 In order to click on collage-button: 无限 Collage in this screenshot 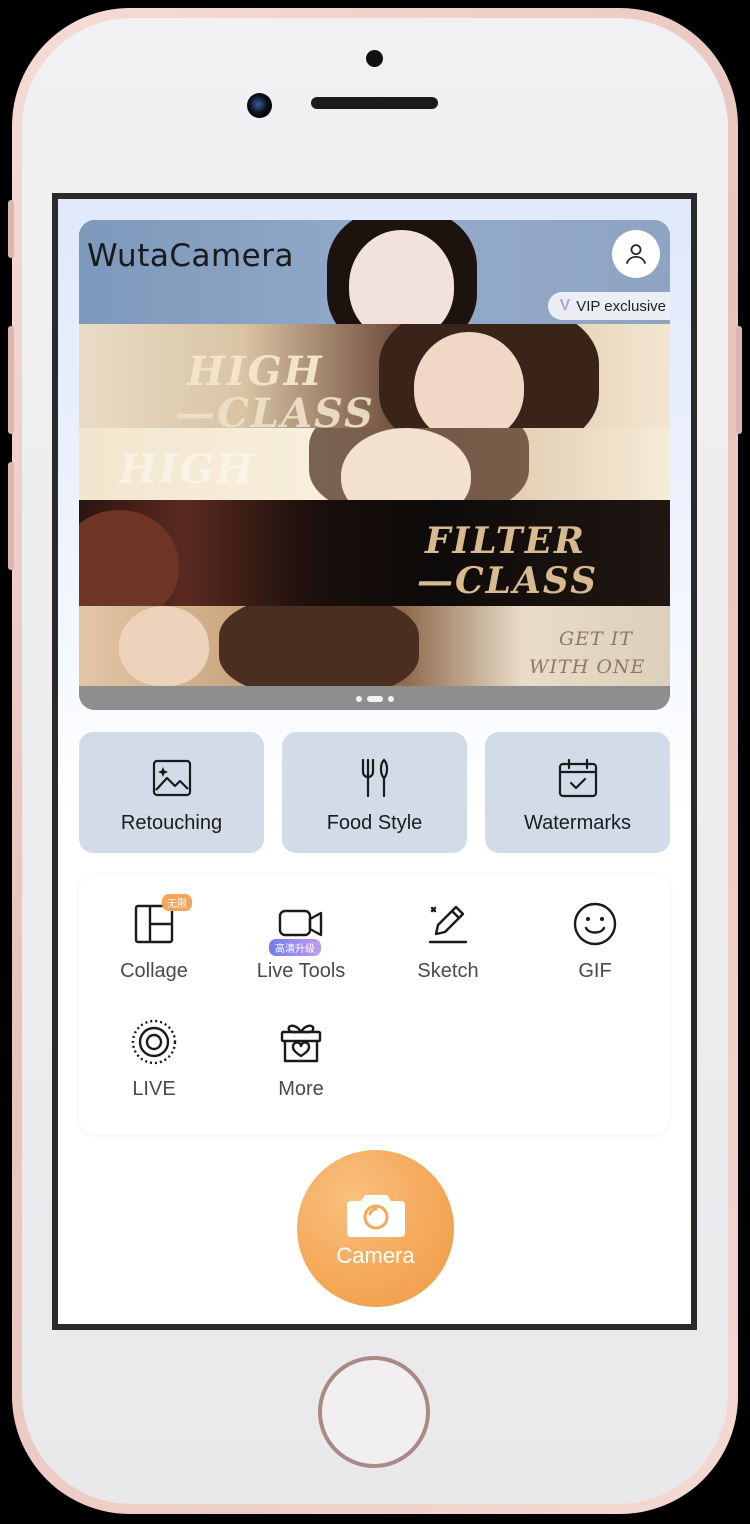, I will do `click(154, 938)`.